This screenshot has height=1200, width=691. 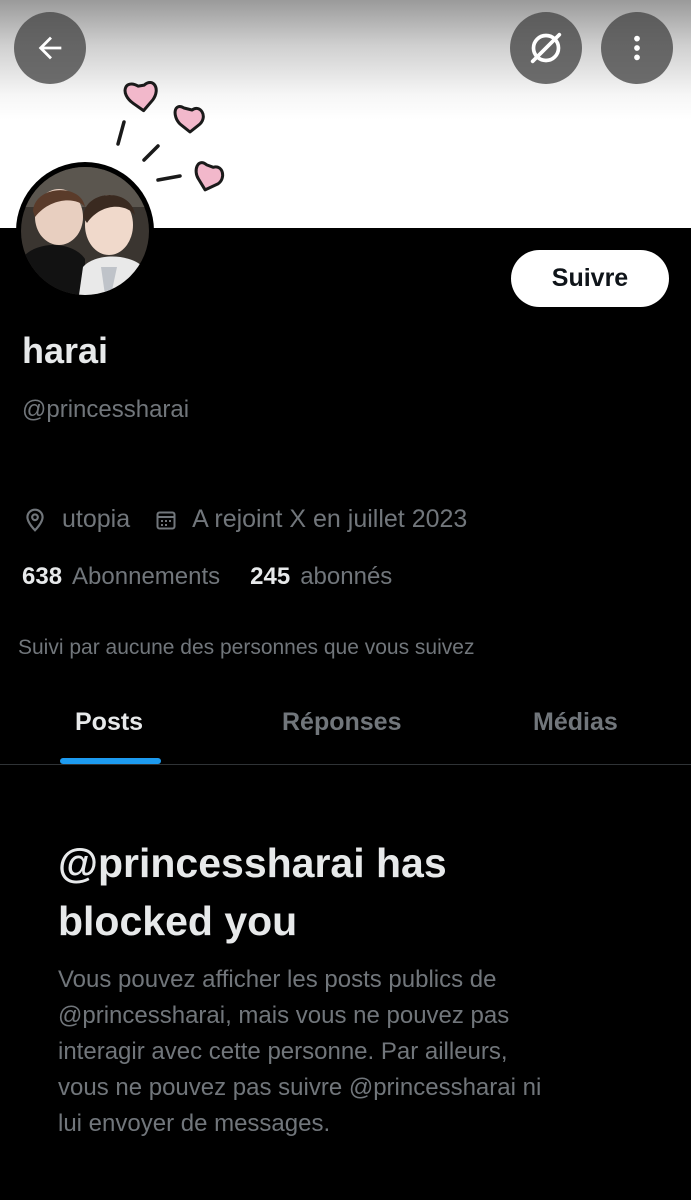 What do you see at coordinates (338, 892) in the screenshot?
I see `blocked-title: @princessharai has blocked you` at bounding box center [338, 892].